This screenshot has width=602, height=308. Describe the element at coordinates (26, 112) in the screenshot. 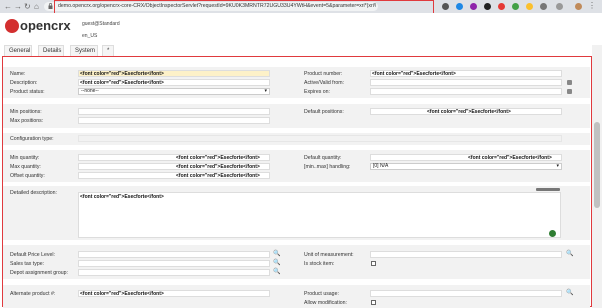

I see `min-positions-label: Min positions:` at that location.